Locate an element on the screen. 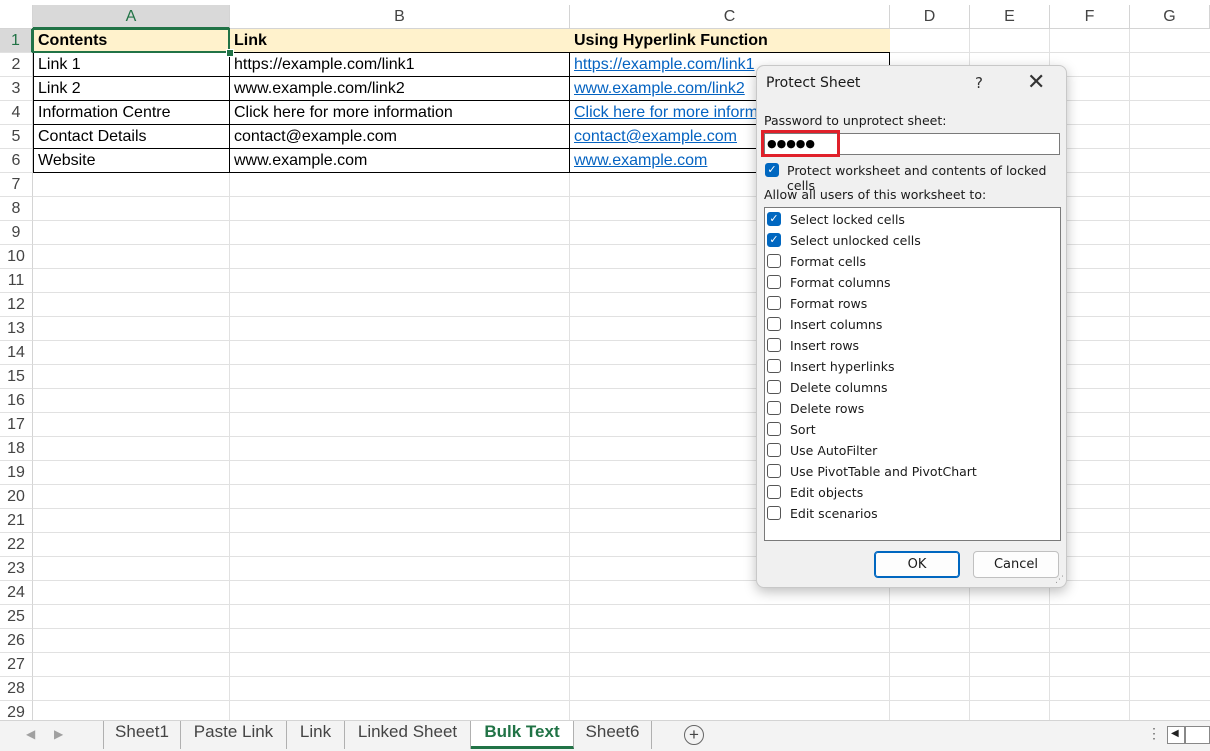 Image resolution: width=1210 pixels, height=751 pixels. protect-checkbox: ✓ is located at coordinates (772, 170).